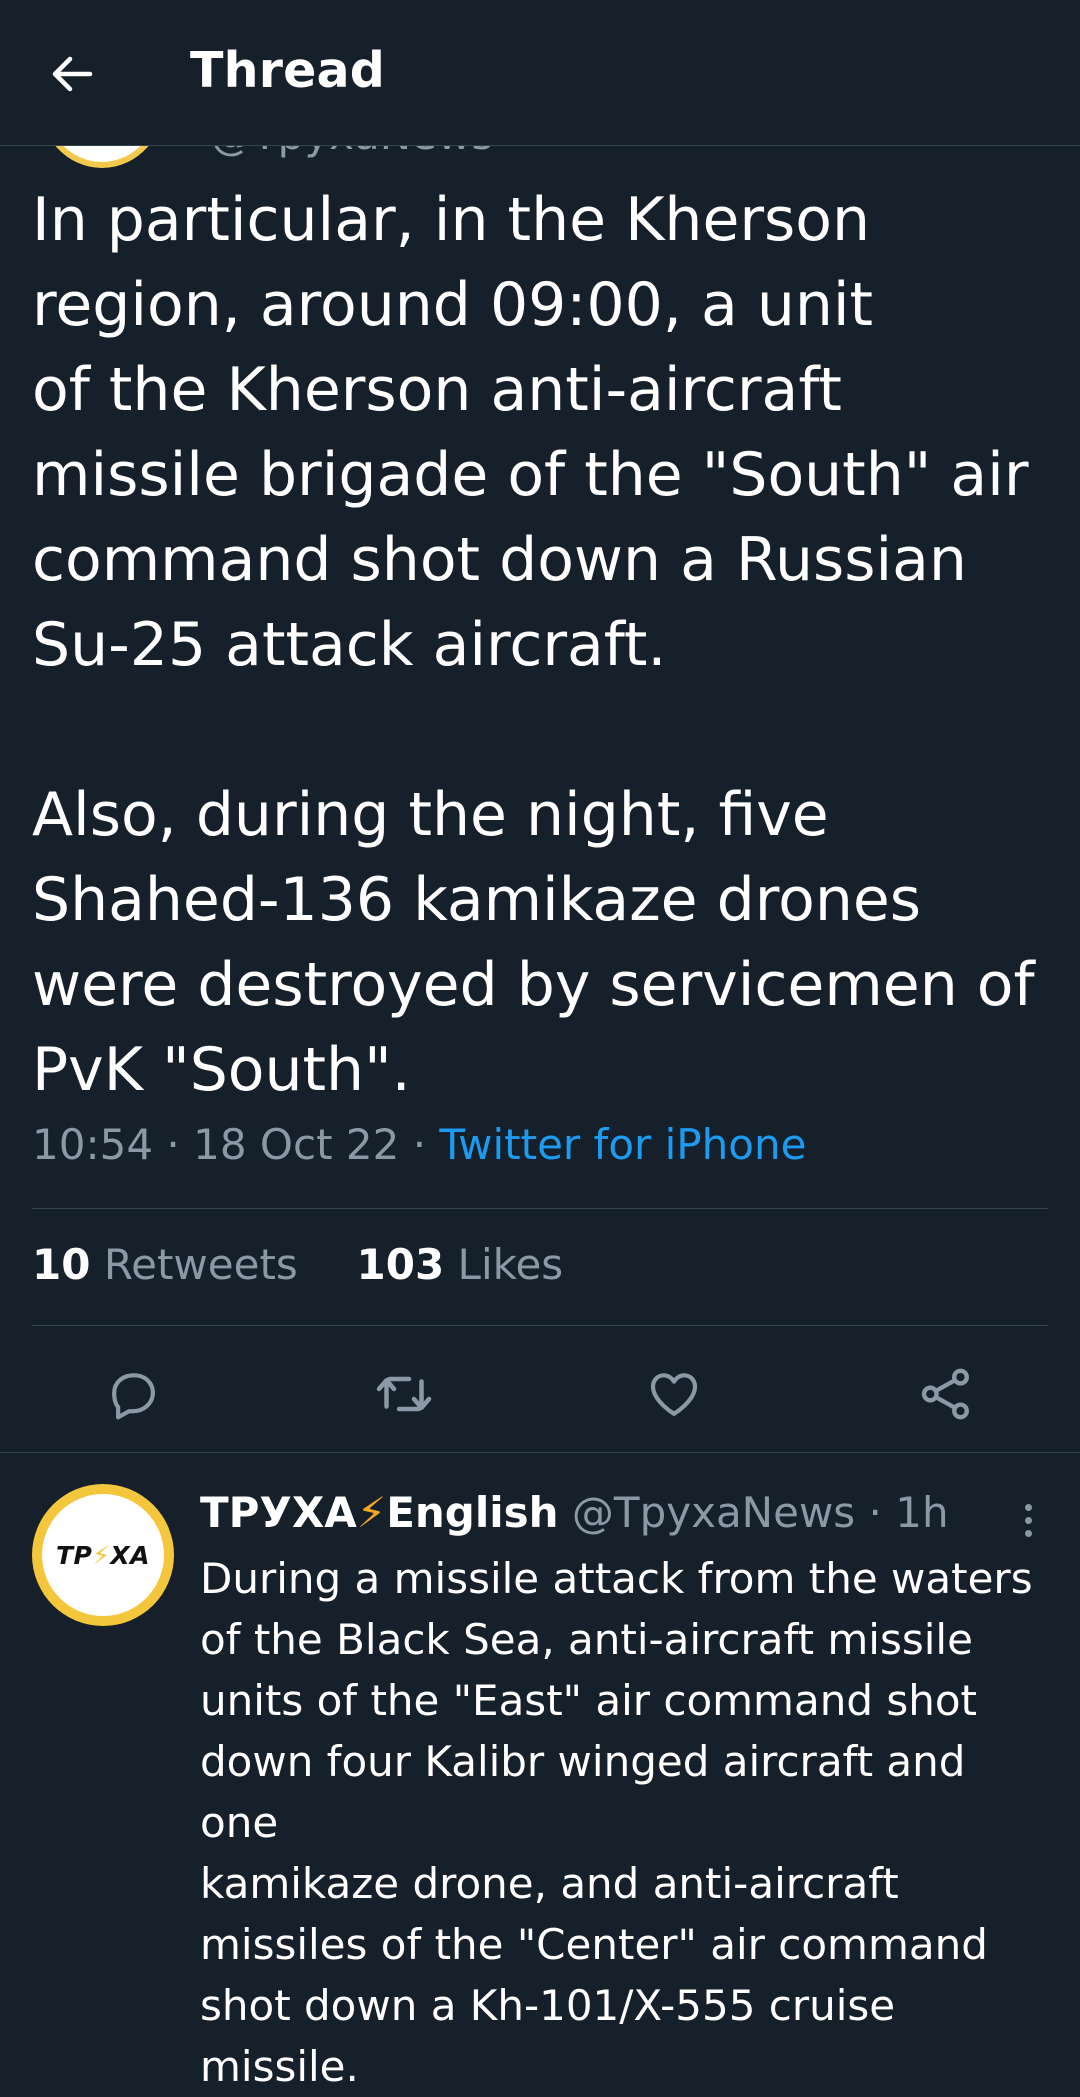 This screenshot has height=2097, width=1080. Describe the element at coordinates (540, 73) in the screenshot. I see `top-bar: Thread` at that location.